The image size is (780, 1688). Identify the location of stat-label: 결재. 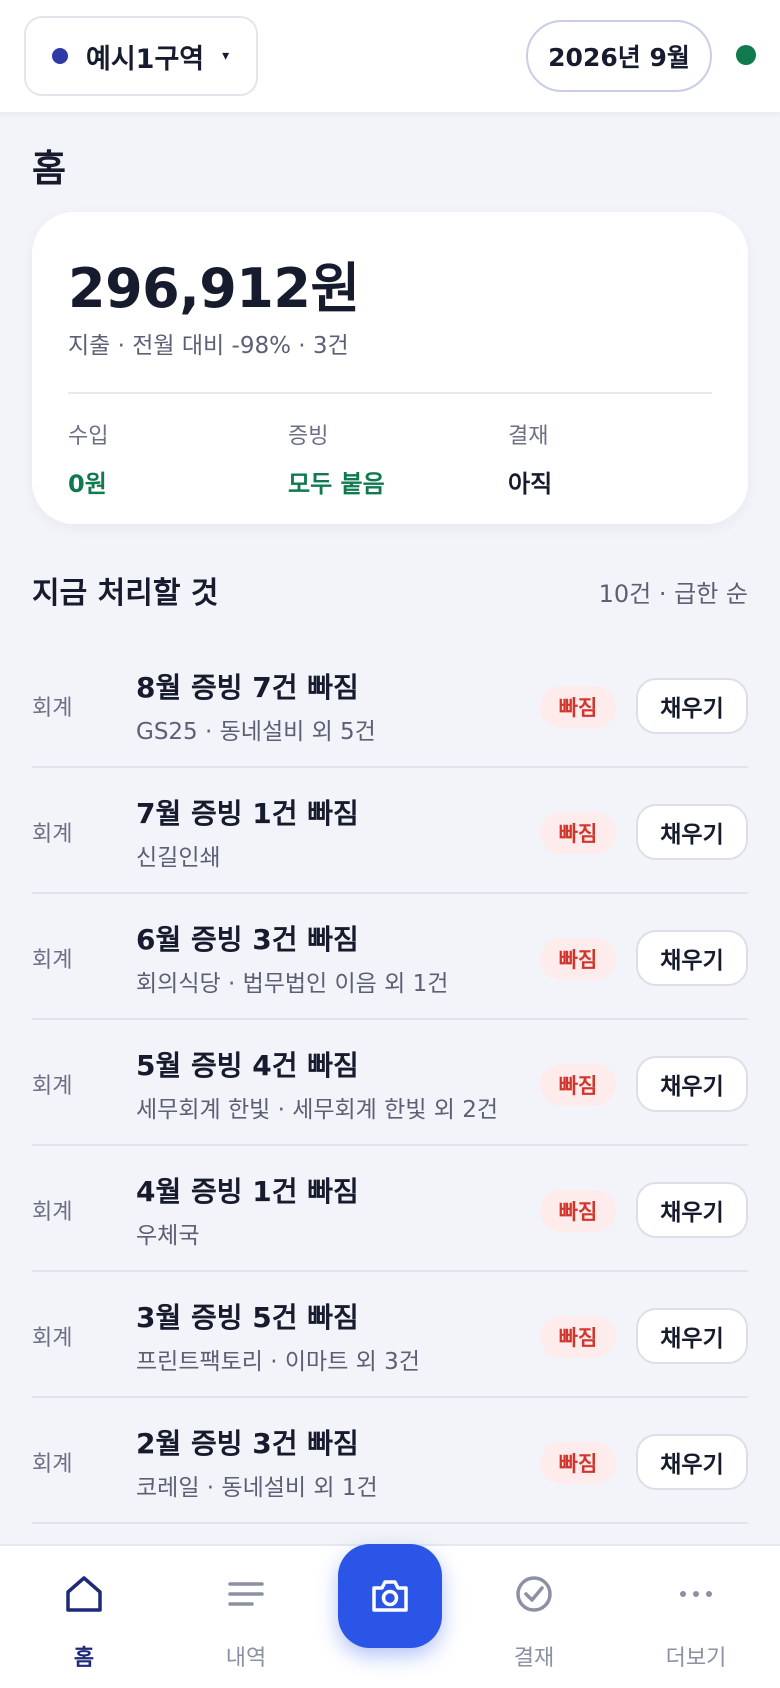
(528, 436).